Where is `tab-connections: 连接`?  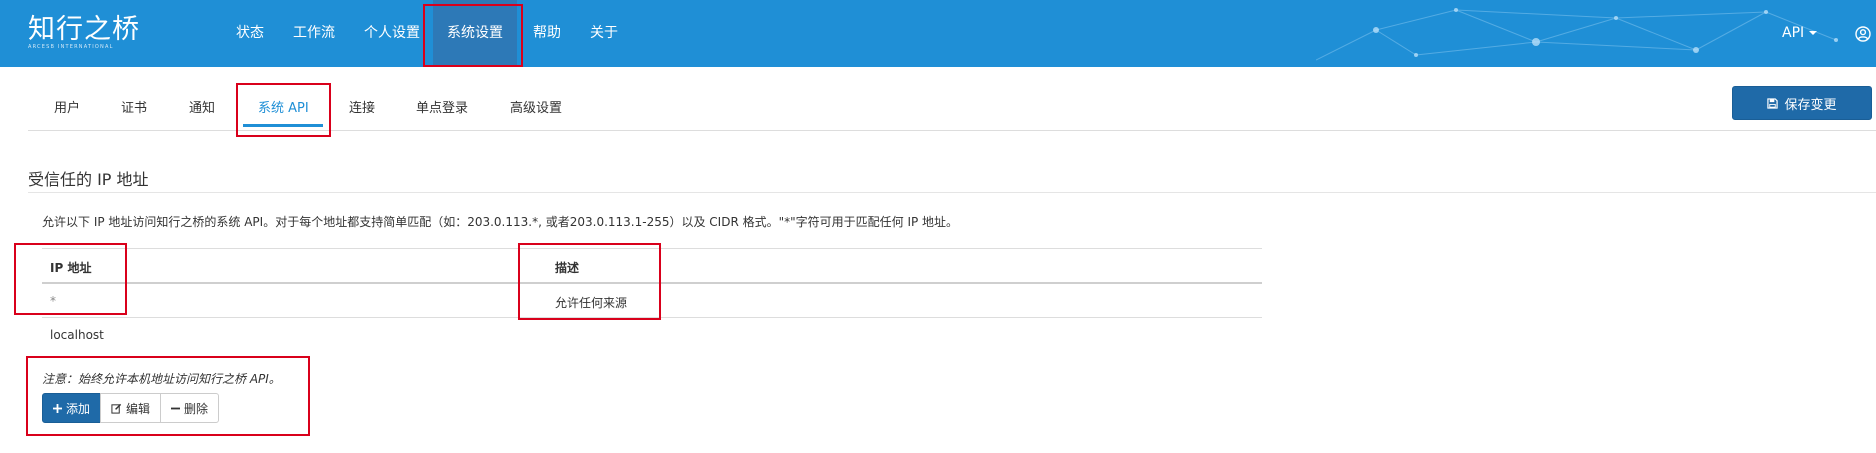 tab-connections: 连接 is located at coordinates (362, 106).